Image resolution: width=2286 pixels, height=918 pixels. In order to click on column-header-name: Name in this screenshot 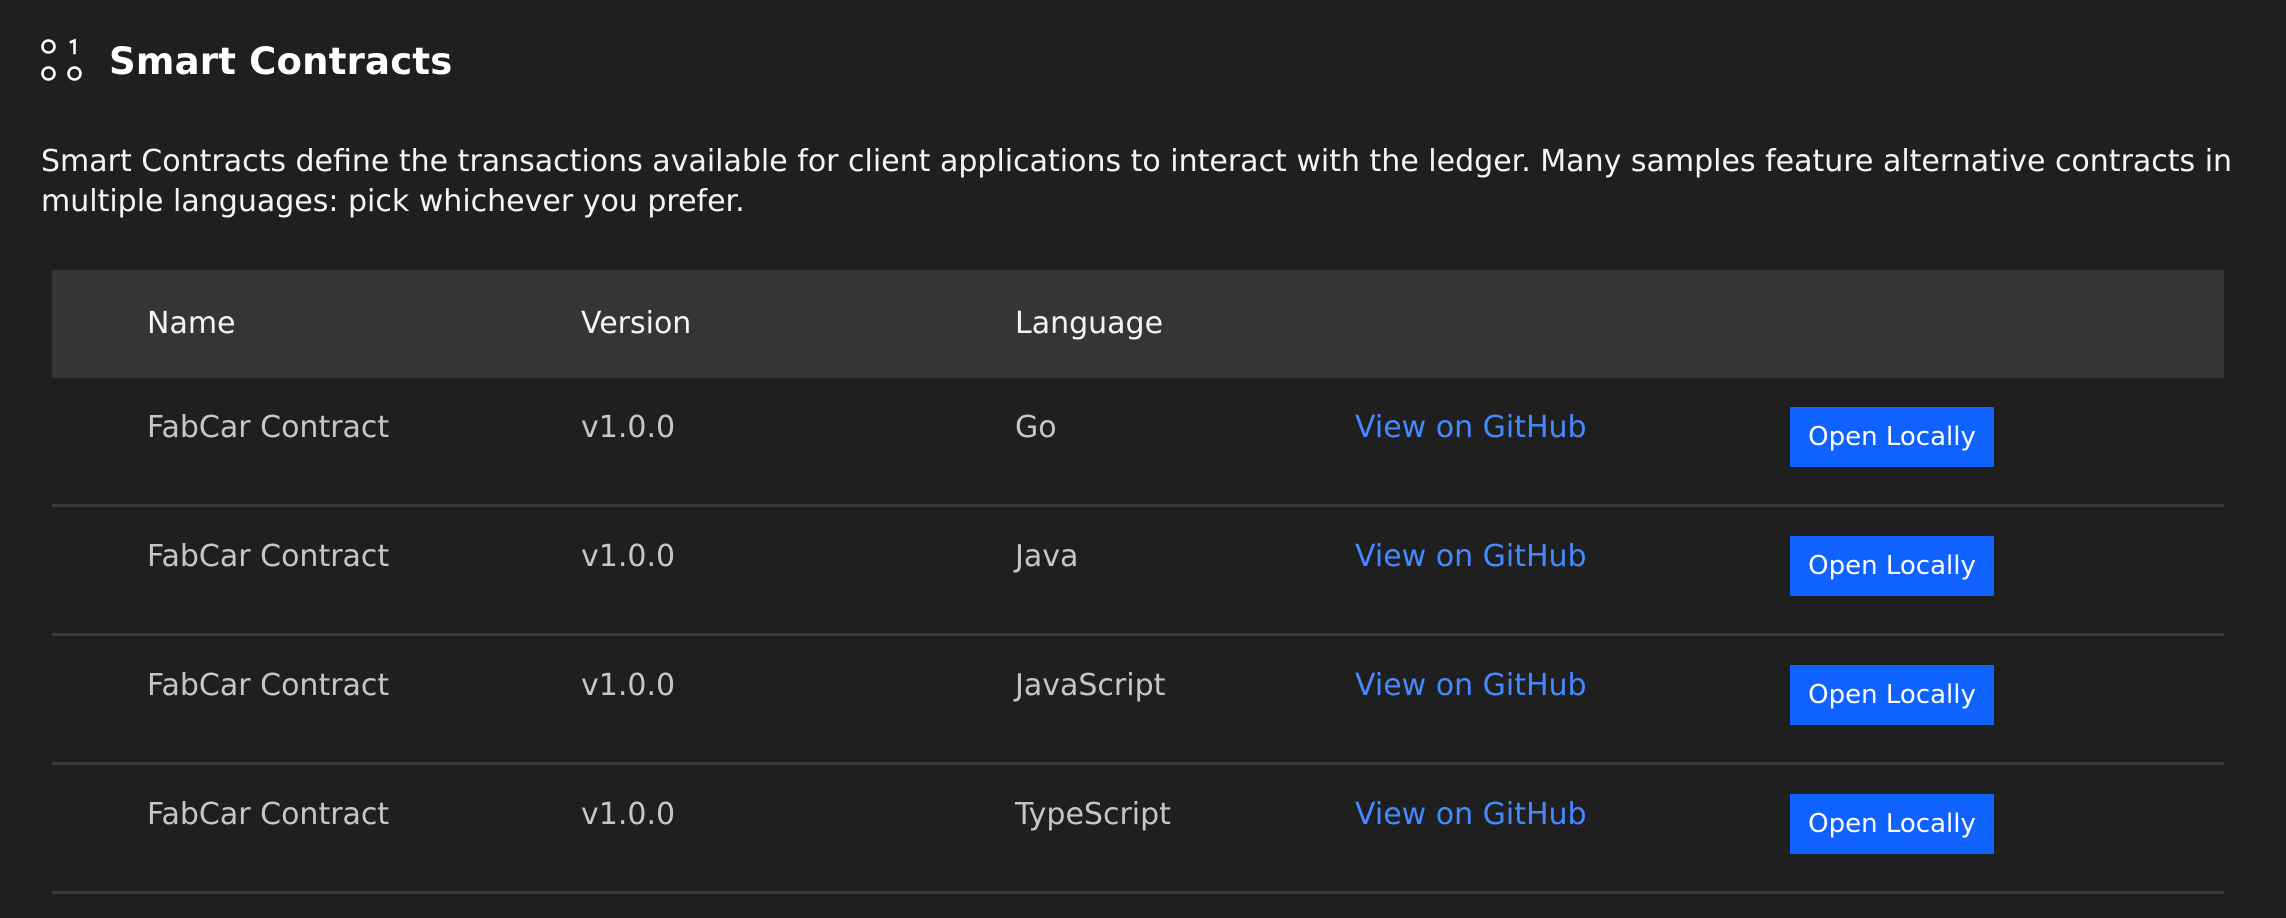, I will do `click(191, 323)`.